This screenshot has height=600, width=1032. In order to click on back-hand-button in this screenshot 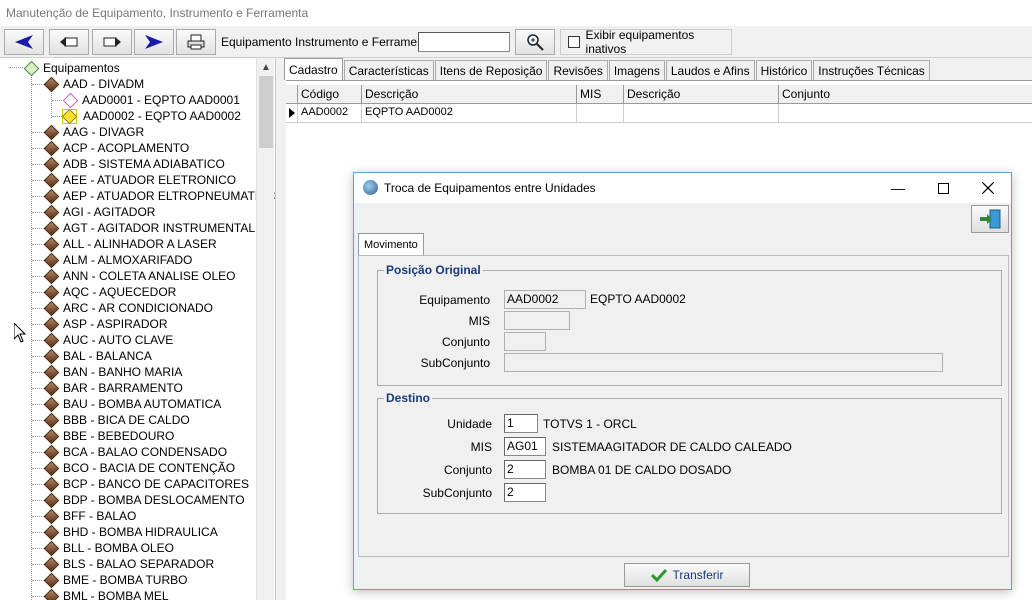, I will do `click(69, 42)`.